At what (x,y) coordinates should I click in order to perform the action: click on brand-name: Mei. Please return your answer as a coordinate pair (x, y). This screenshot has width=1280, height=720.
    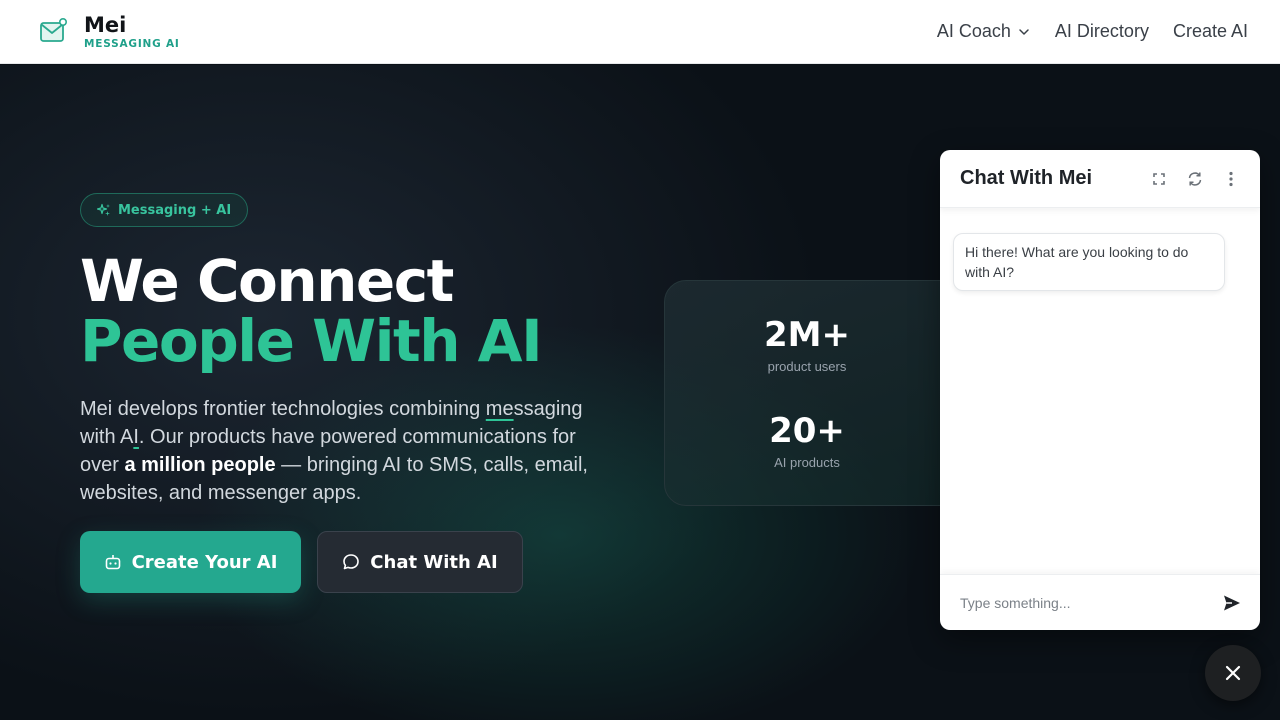
    Looking at the image, I should click on (105, 24).